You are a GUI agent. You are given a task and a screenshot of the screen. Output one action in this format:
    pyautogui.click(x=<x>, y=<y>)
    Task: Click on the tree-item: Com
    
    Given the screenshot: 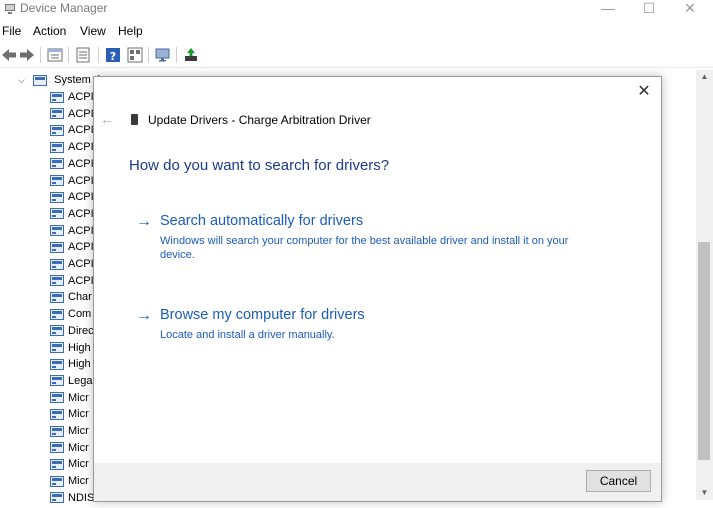 What is the action you would take?
    pyautogui.click(x=70, y=314)
    